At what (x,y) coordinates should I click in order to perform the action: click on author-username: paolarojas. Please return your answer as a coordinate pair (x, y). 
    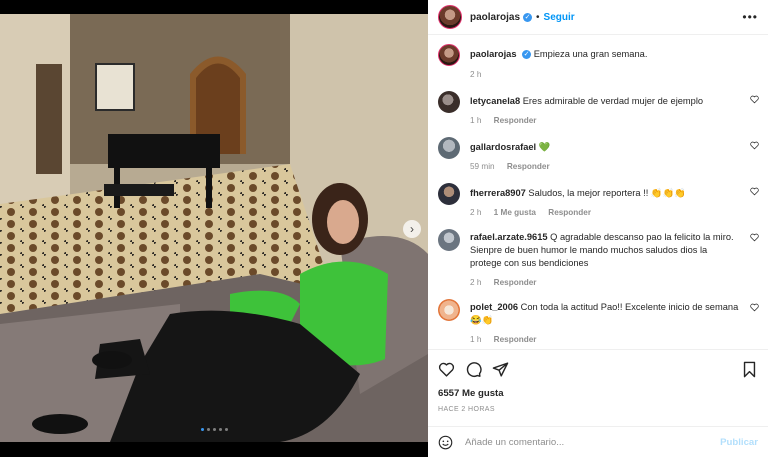
    Looking at the image, I should click on (495, 17).